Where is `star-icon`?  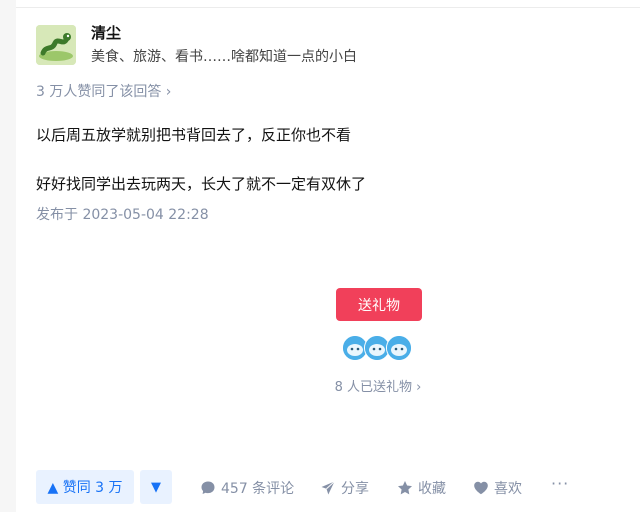 star-icon is located at coordinates (405, 488).